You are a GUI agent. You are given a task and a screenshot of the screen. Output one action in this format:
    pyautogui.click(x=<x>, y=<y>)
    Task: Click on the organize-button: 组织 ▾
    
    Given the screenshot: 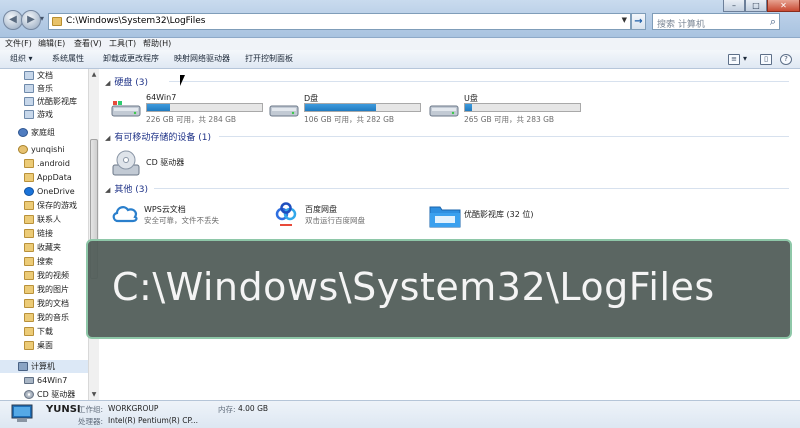 What is the action you would take?
    pyautogui.click(x=21, y=59)
    